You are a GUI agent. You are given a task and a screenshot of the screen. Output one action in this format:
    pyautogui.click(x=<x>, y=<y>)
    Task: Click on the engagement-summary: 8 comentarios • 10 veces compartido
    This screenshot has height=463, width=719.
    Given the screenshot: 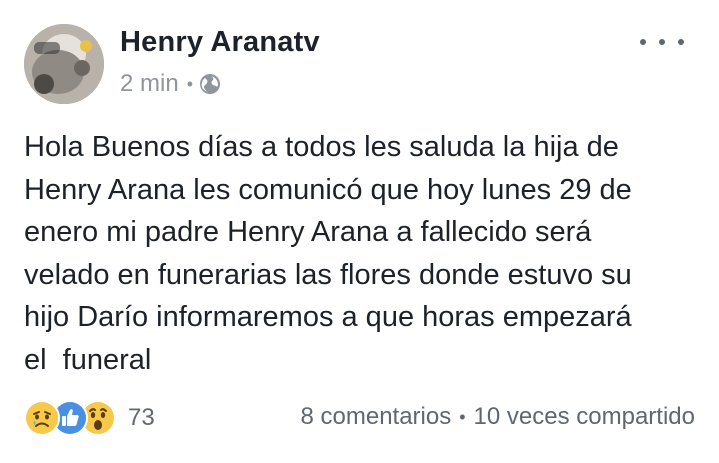 What is the action you would take?
    pyautogui.click(x=497, y=417)
    